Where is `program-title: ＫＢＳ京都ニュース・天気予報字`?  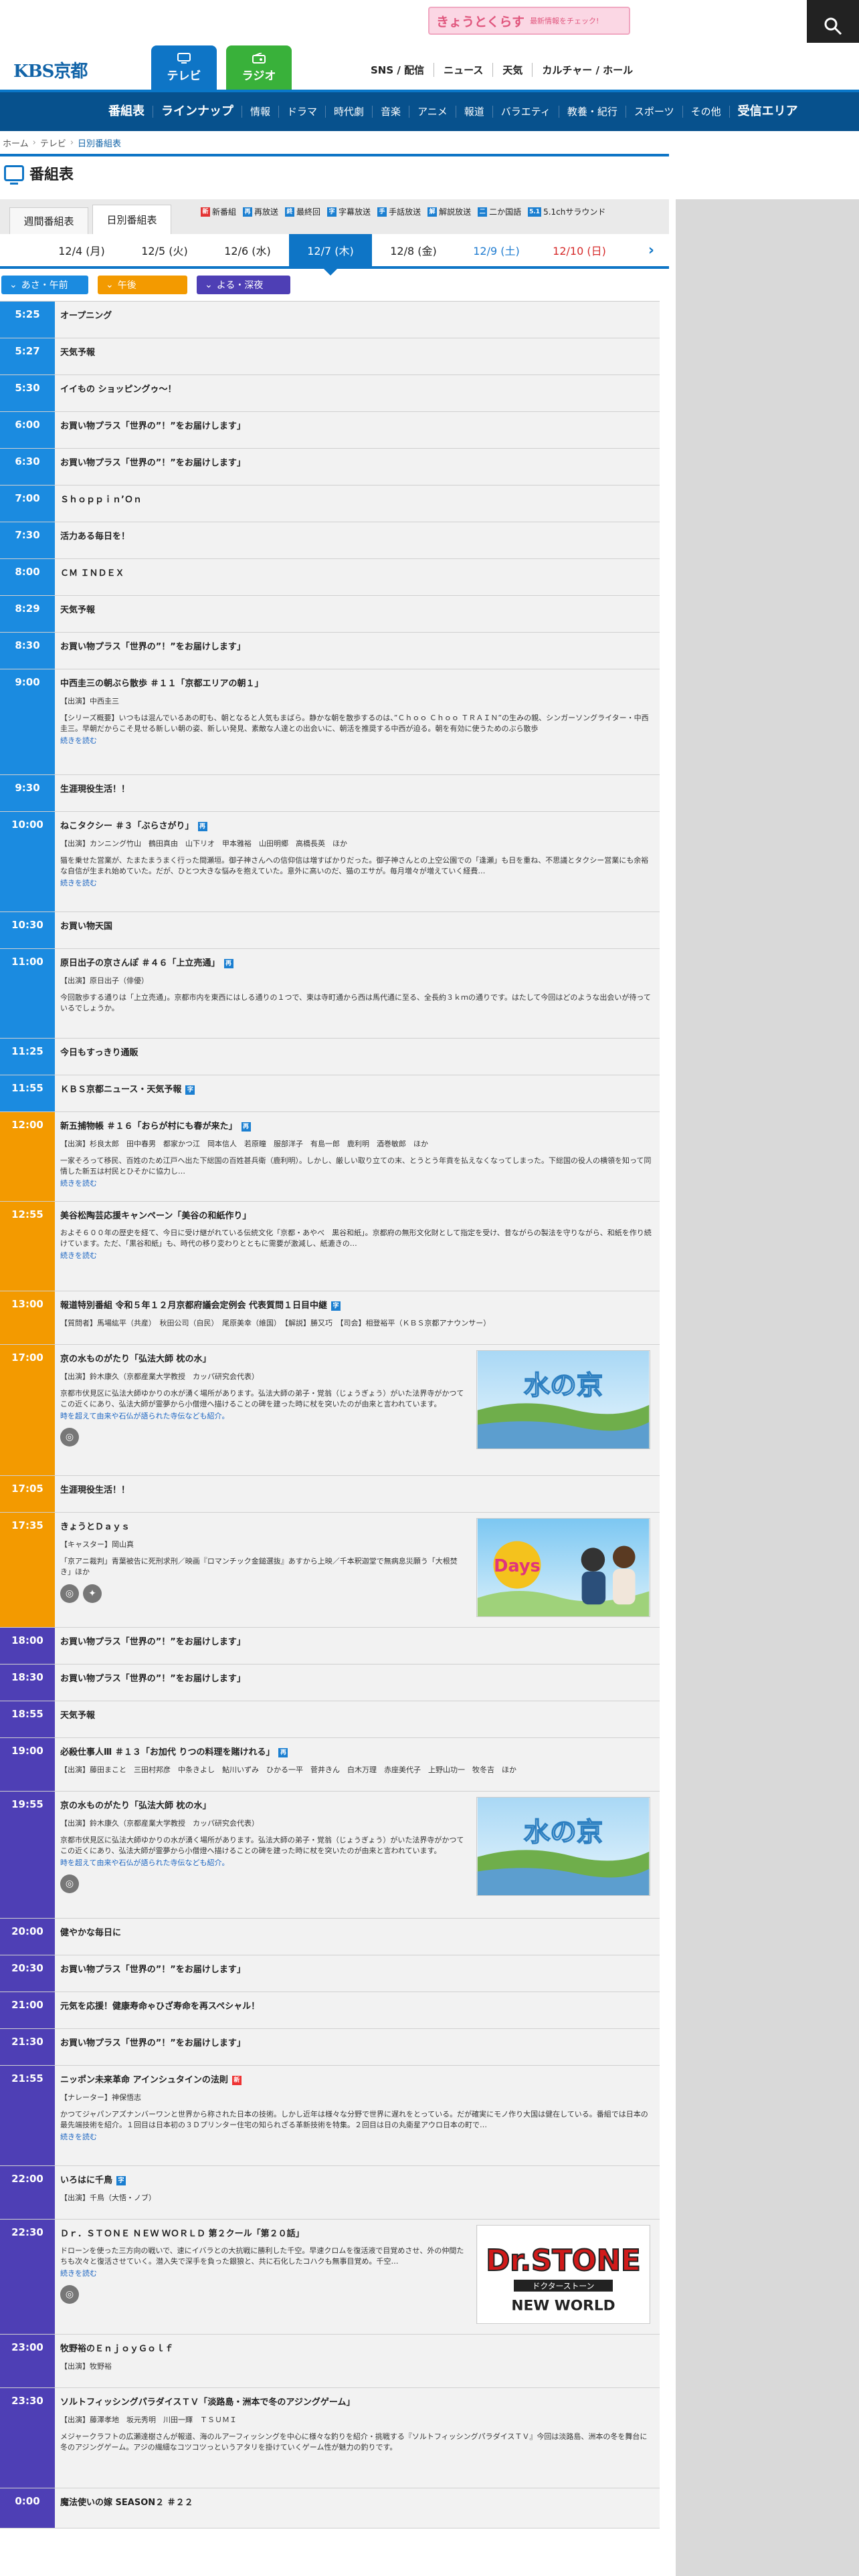 program-title: ＫＢＳ京都ニュース・天気予報字 is located at coordinates (357, 1088).